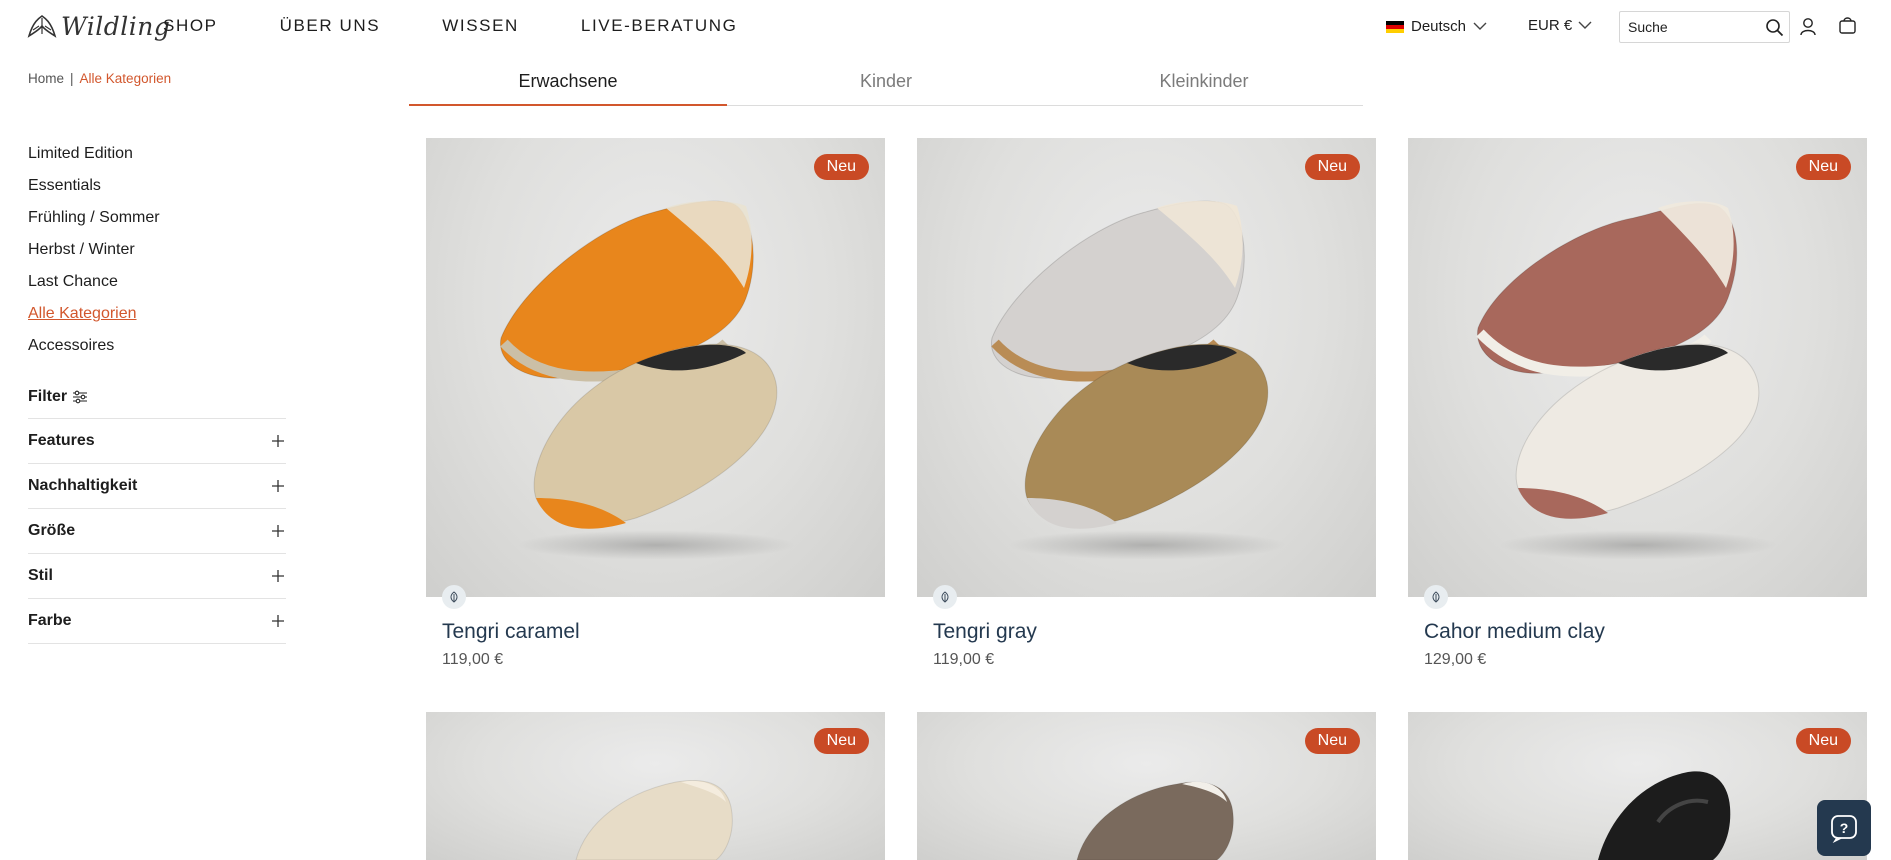 This screenshot has height=860, width=1891. Describe the element at coordinates (52, 530) in the screenshot. I see `facet-label: Größe` at that location.